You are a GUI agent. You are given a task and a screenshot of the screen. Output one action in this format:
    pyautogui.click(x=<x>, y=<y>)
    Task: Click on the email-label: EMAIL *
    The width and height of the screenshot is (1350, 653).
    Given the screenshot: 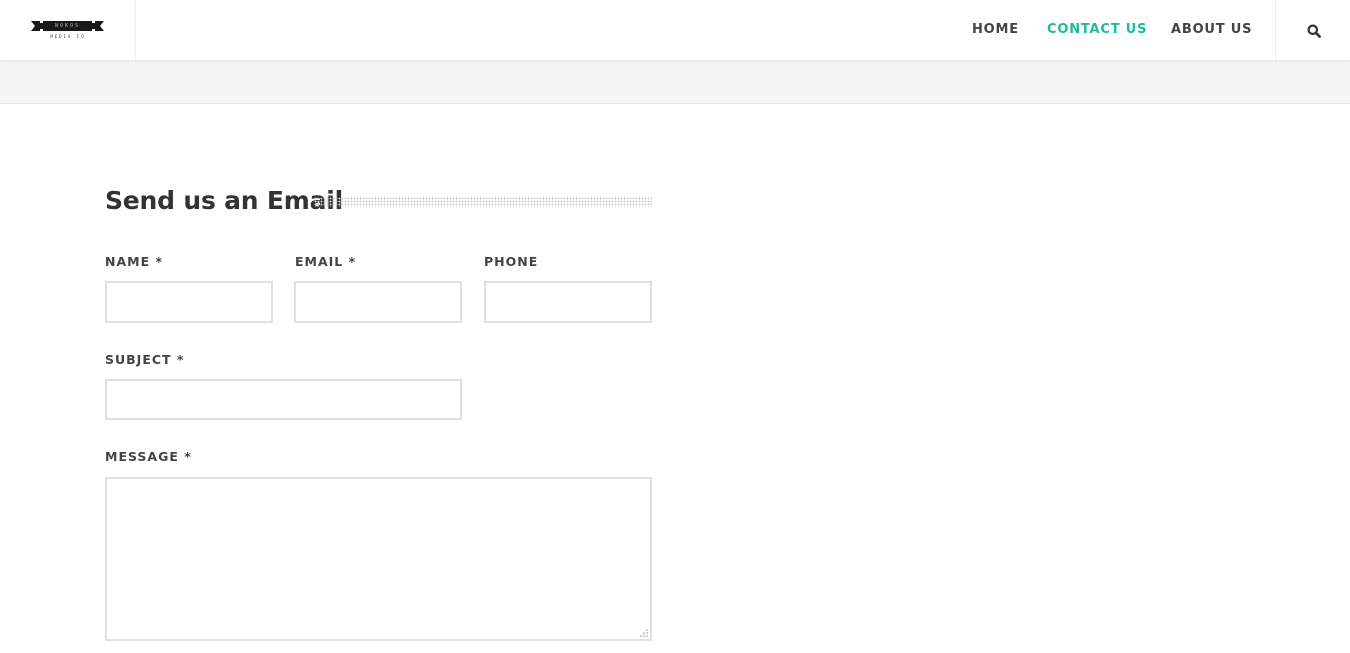 What is the action you would take?
    pyautogui.click(x=326, y=261)
    